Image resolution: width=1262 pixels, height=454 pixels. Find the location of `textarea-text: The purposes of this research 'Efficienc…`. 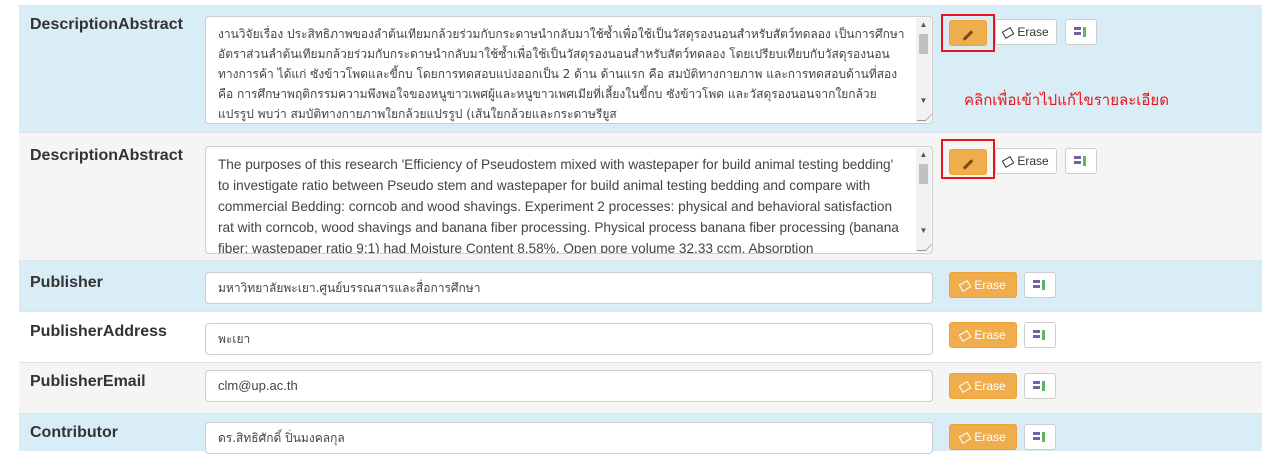

textarea-text: The purposes of this research 'Efficienc… is located at coordinates (558, 205).